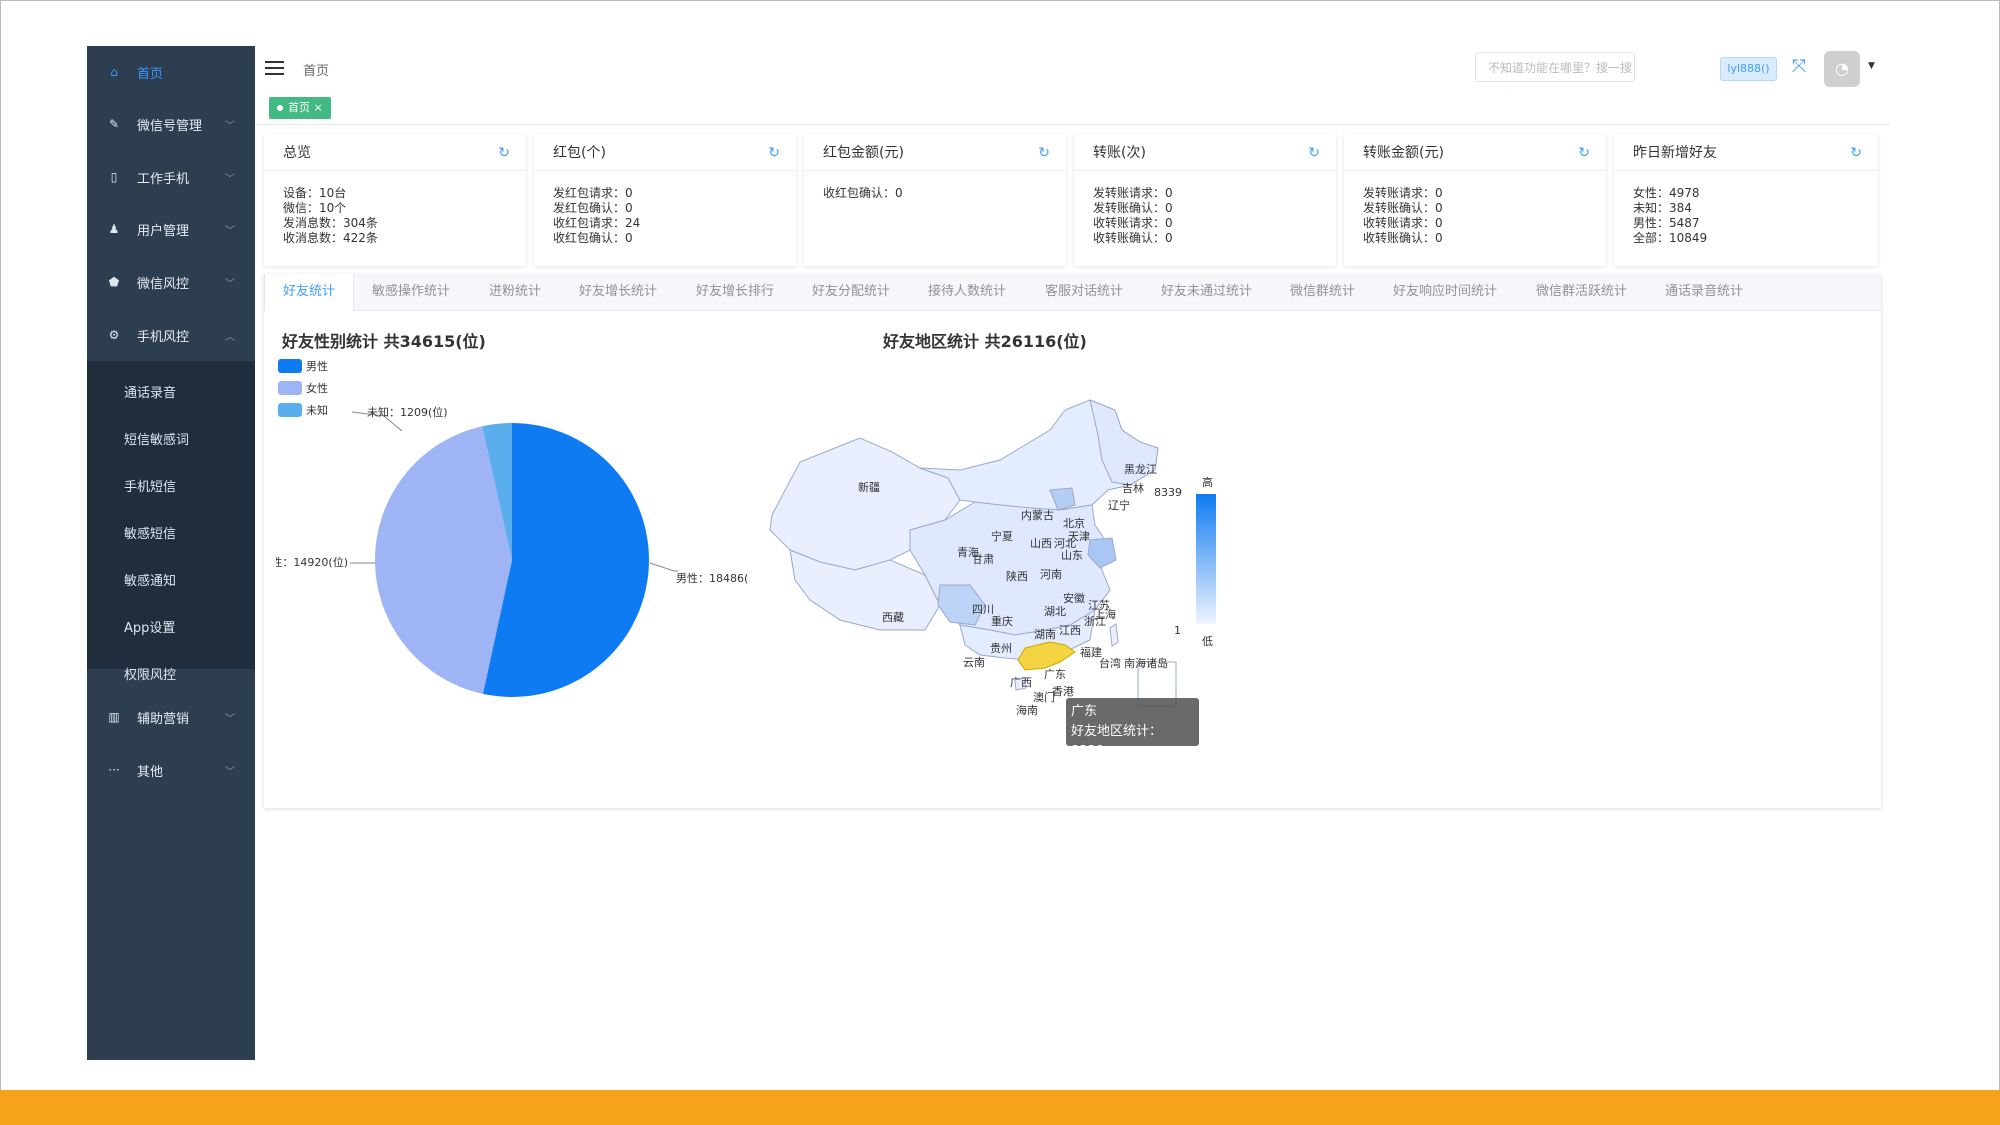 This screenshot has height=1125, width=2000. What do you see at coordinates (114, 335) in the screenshot?
I see `phone-risk-icon: ⚙` at bounding box center [114, 335].